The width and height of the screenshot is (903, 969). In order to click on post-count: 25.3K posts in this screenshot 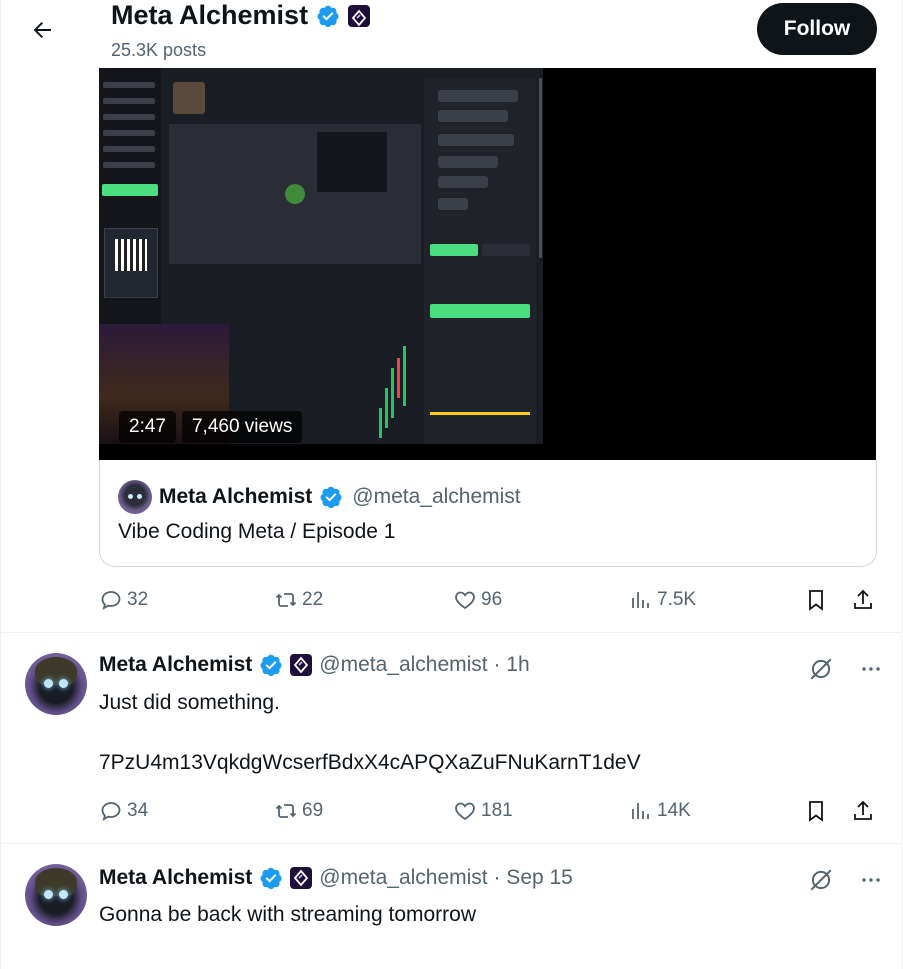, I will do `click(159, 50)`.